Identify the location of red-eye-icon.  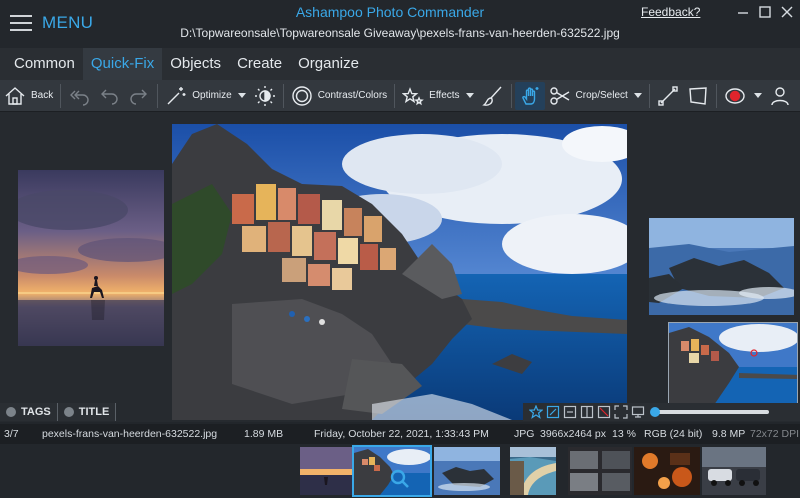
(735, 95).